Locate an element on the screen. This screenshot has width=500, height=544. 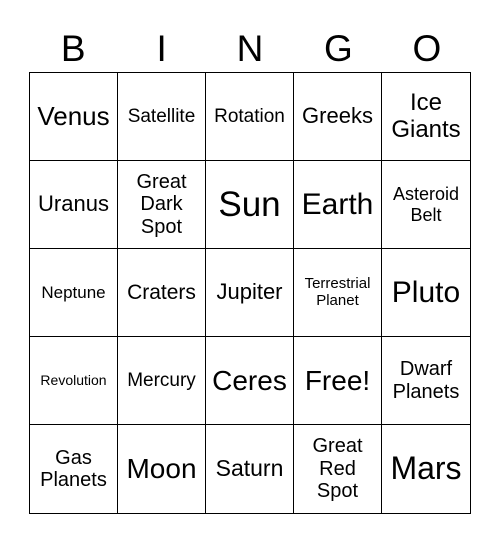
bingo-cell-text: Earth is located at coordinates (337, 204).